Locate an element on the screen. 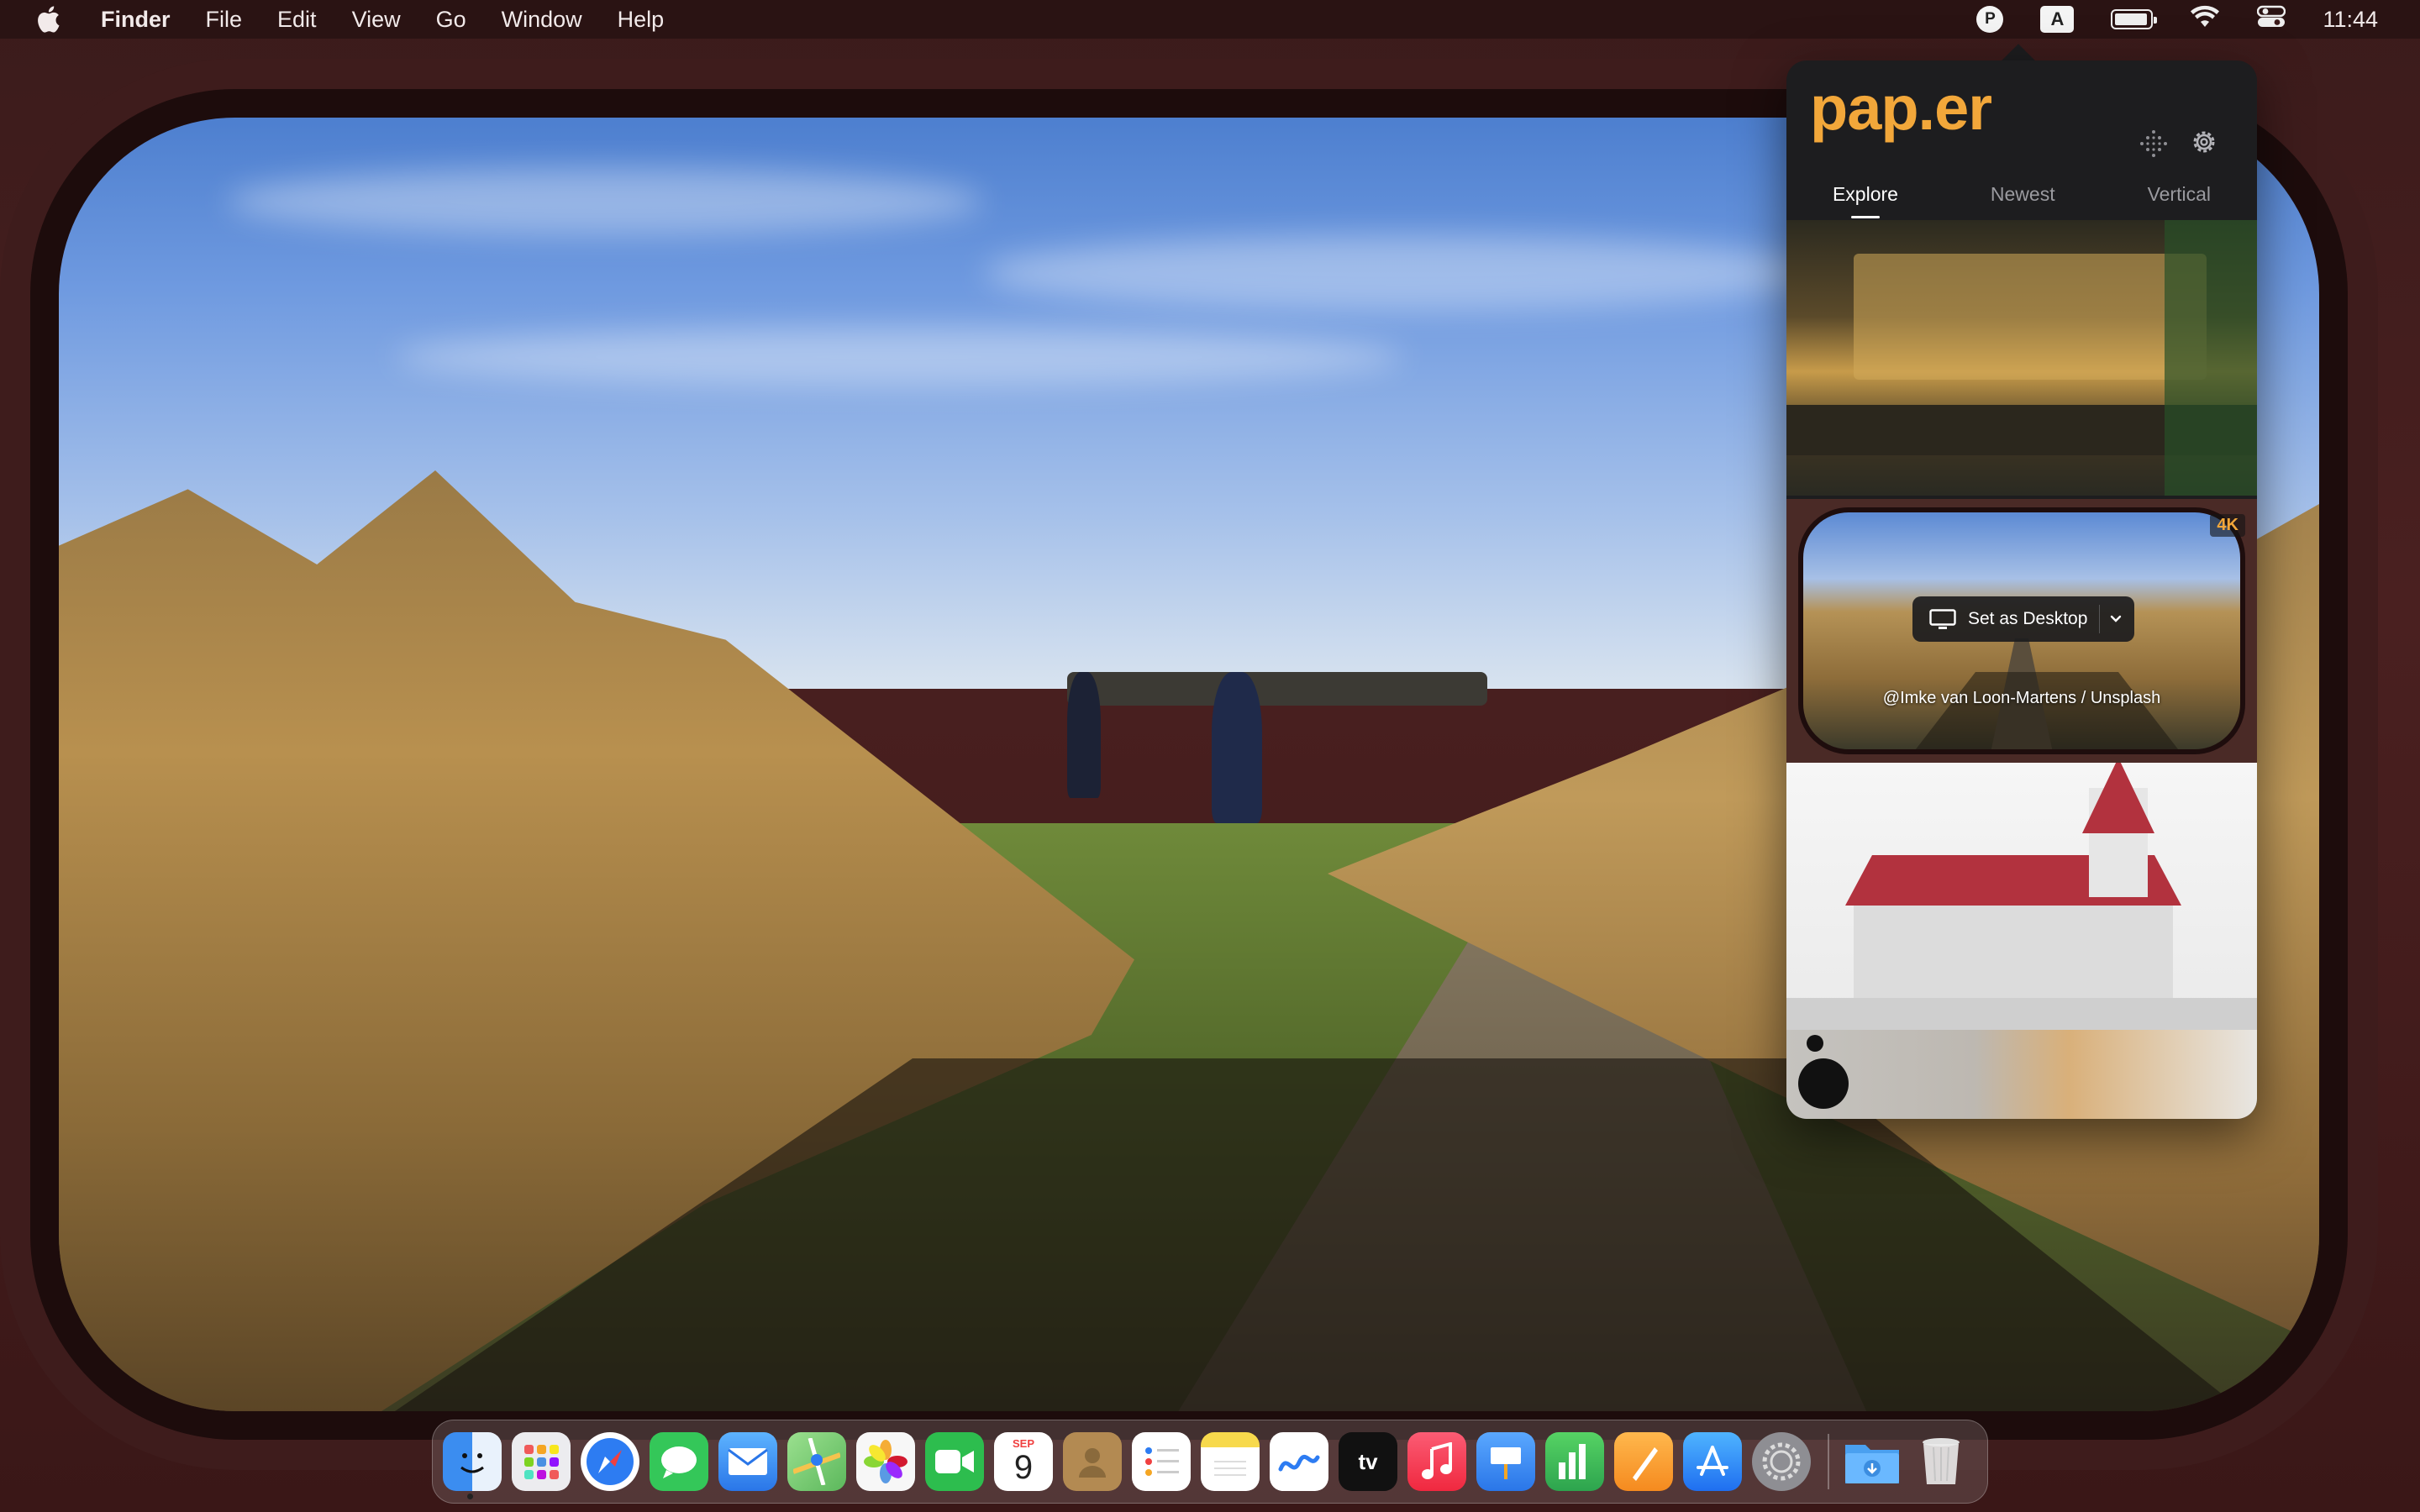  maps-icon is located at coordinates (816, 1461).